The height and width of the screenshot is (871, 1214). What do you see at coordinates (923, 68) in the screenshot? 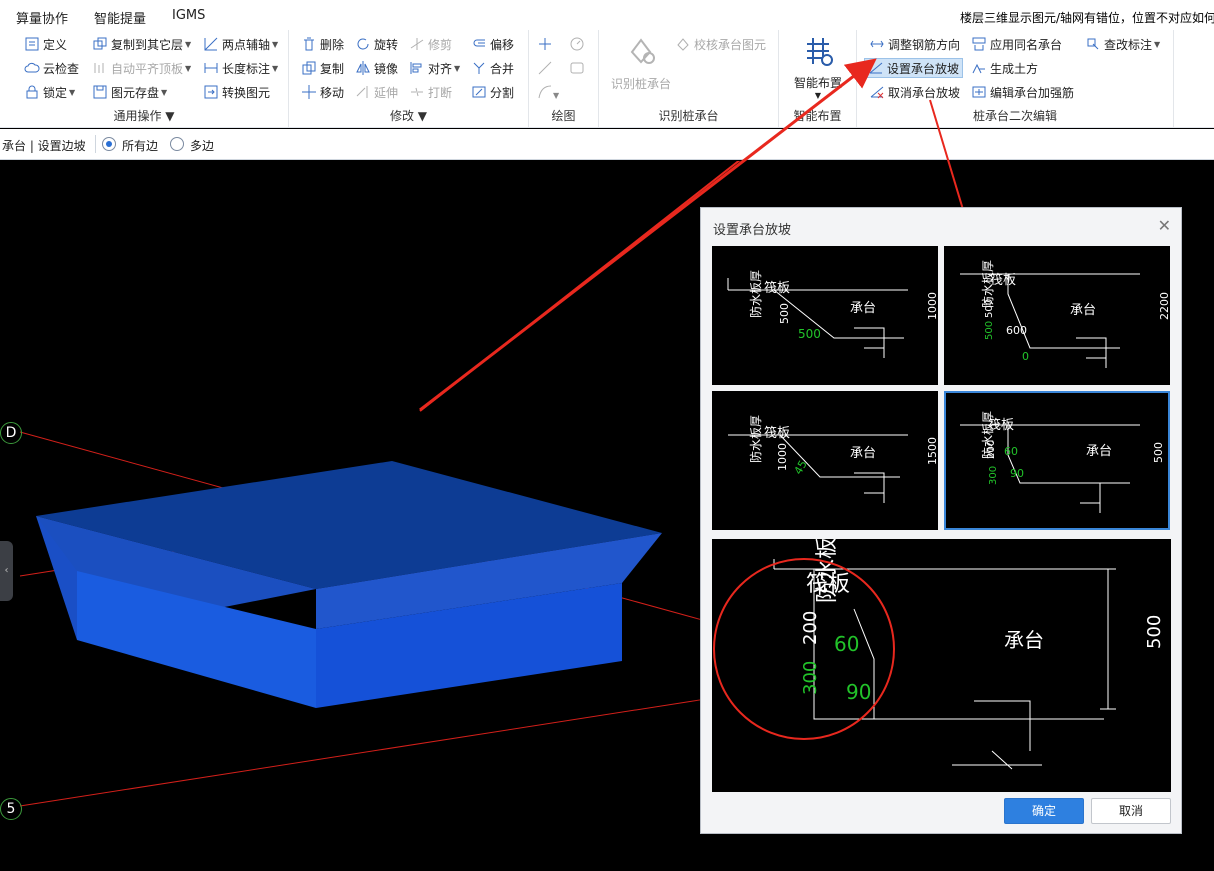
I see `set-cap-slope-label: 设置承台放坡` at bounding box center [923, 68].